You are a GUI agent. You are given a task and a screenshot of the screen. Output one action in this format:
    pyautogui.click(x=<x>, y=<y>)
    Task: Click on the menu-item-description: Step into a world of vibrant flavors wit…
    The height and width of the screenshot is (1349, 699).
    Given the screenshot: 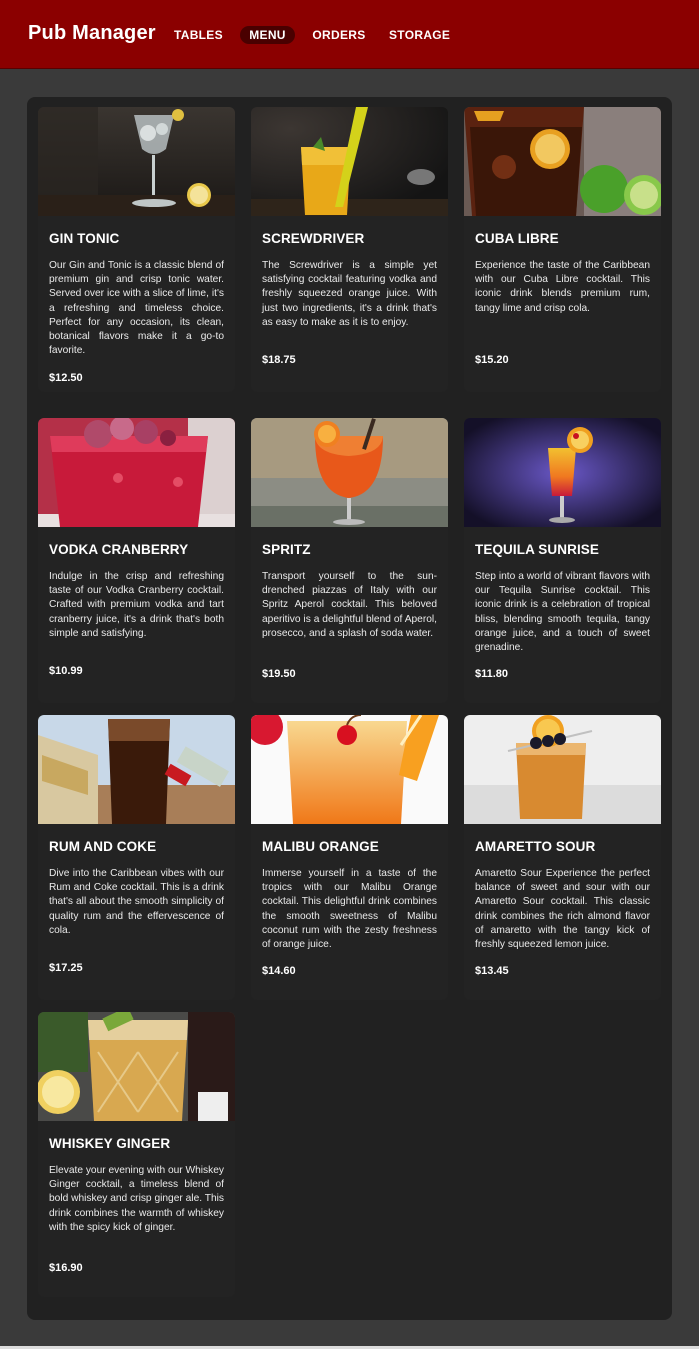 What is the action you would take?
    pyautogui.click(x=562, y=612)
    